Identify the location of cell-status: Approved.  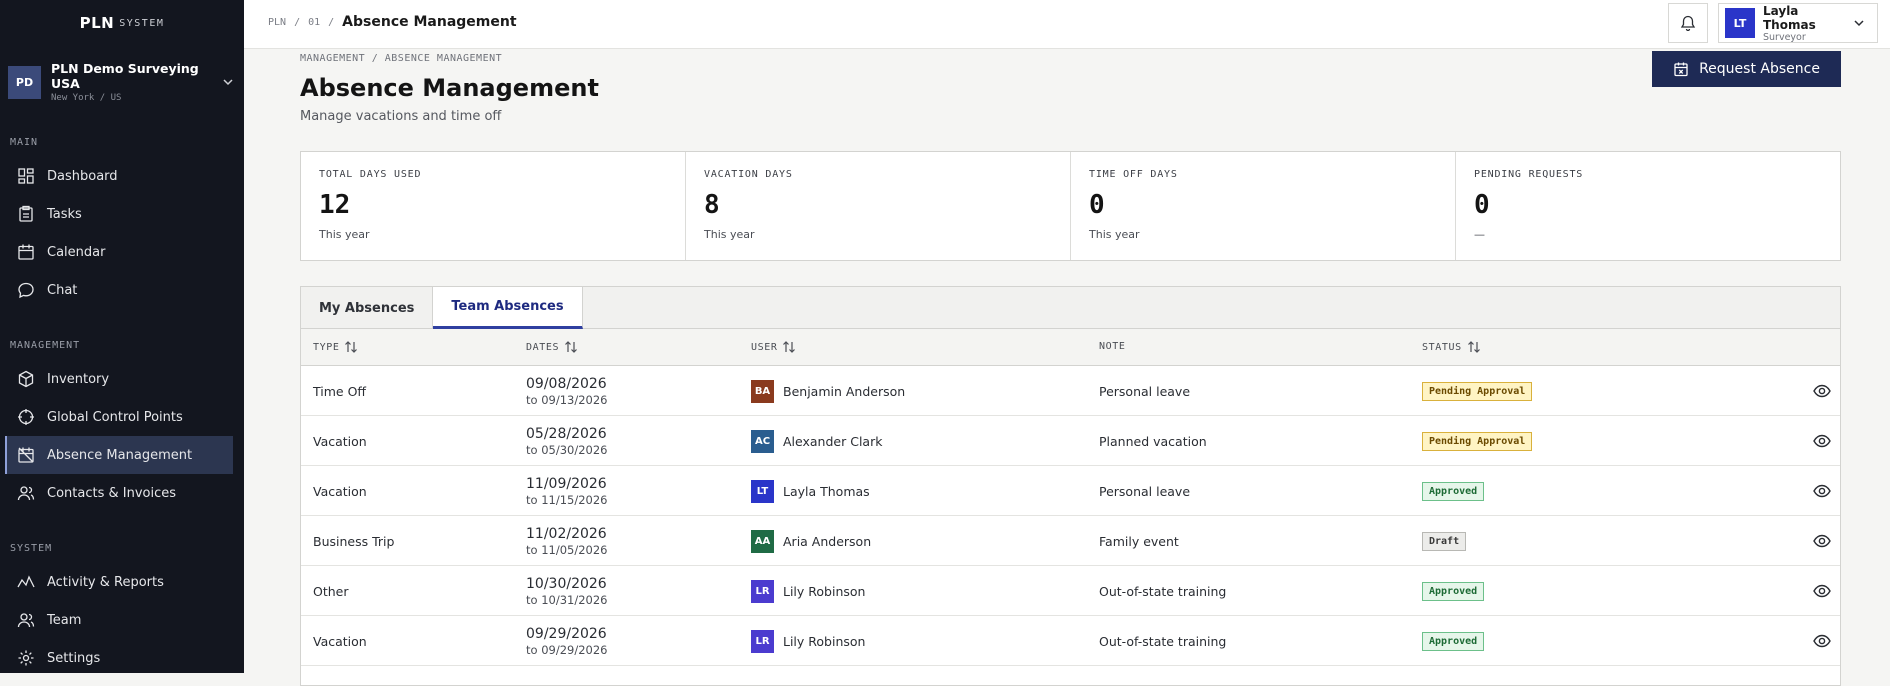
(1453, 641).